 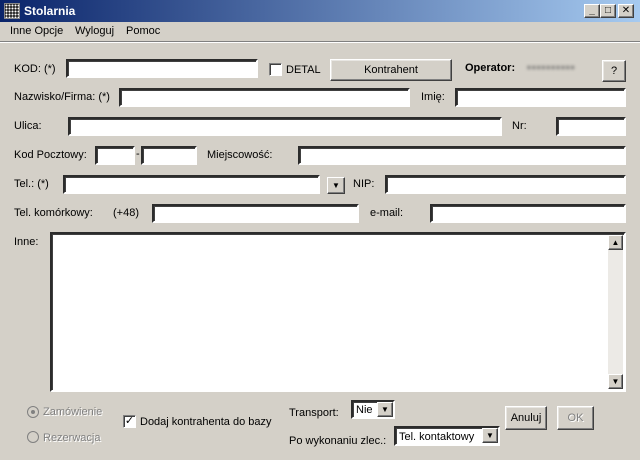 I want to click on transport-dropdown-icon: ▼, so click(x=385, y=409).